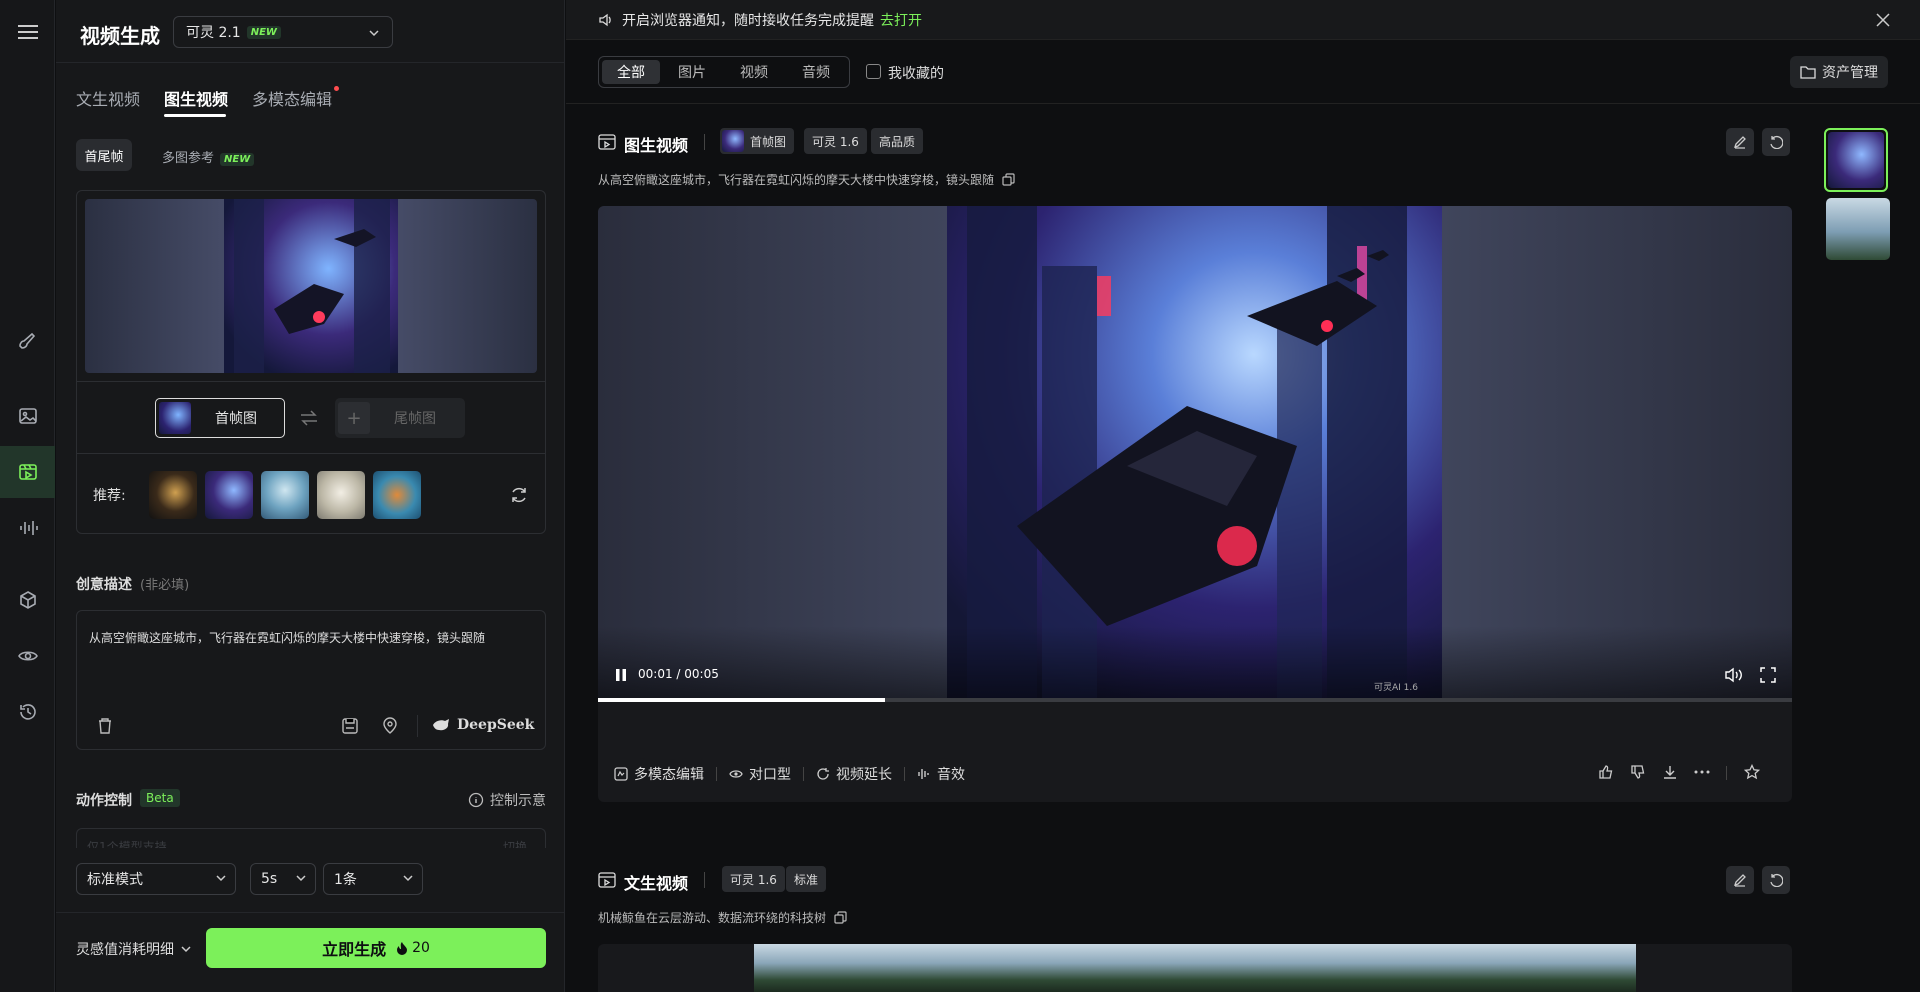 The height and width of the screenshot is (992, 1920). I want to click on cost-detail-button: 灵感值消耗明细, so click(134, 949).